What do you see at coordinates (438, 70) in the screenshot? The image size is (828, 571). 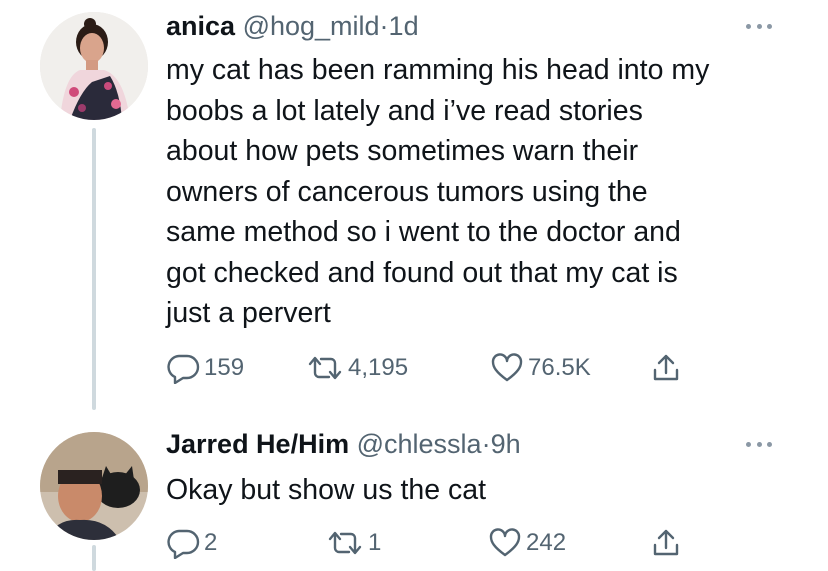 I see `tweet-text-line: my cat has been ramming his head into my` at bounding box center [438, 70].